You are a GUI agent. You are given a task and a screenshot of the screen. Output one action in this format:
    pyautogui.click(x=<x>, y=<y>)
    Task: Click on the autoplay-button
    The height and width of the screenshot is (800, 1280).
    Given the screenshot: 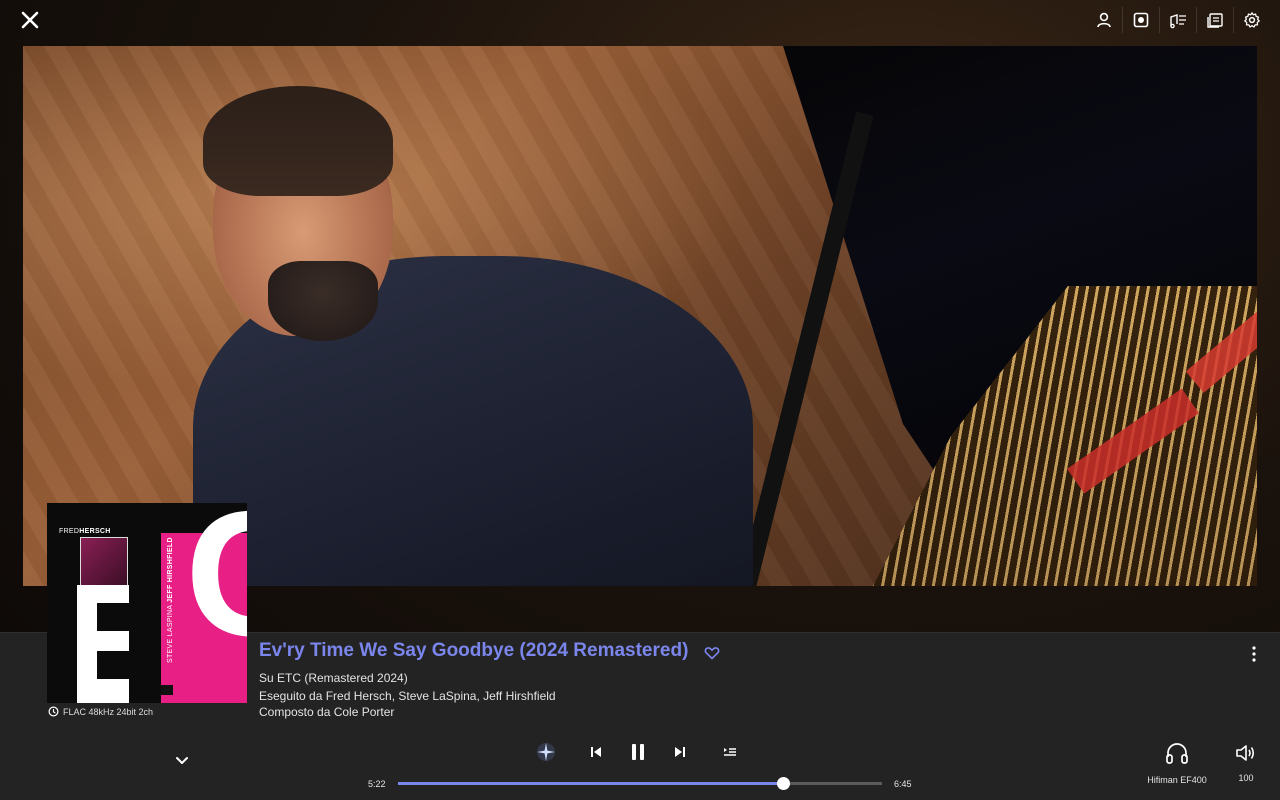 What is the action you would take?
    pyautogui.click(x=546, y=752)
    